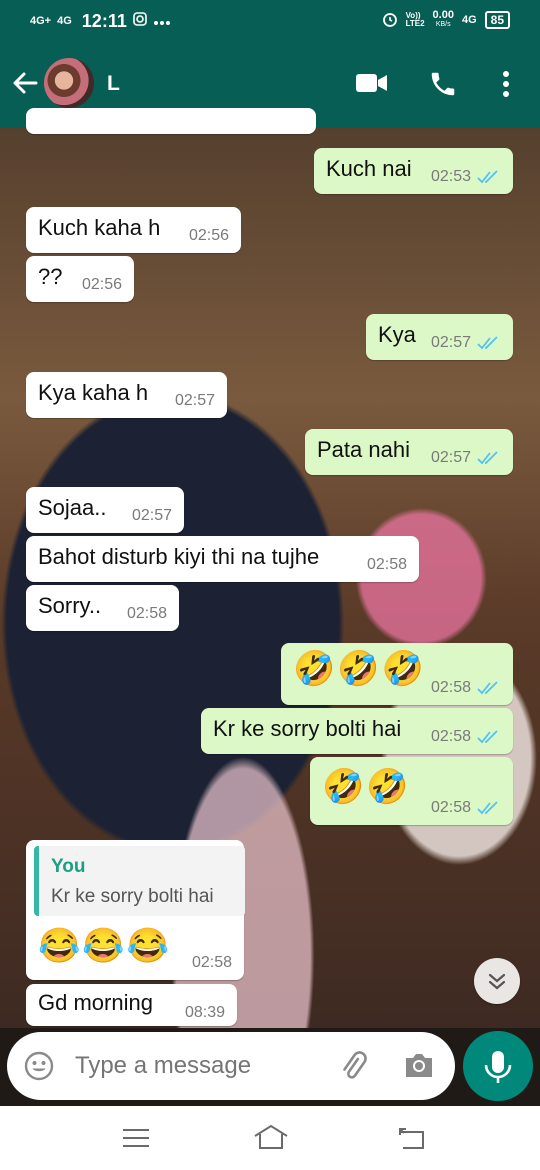  I want to click on message-composer, so click(231, 1066).